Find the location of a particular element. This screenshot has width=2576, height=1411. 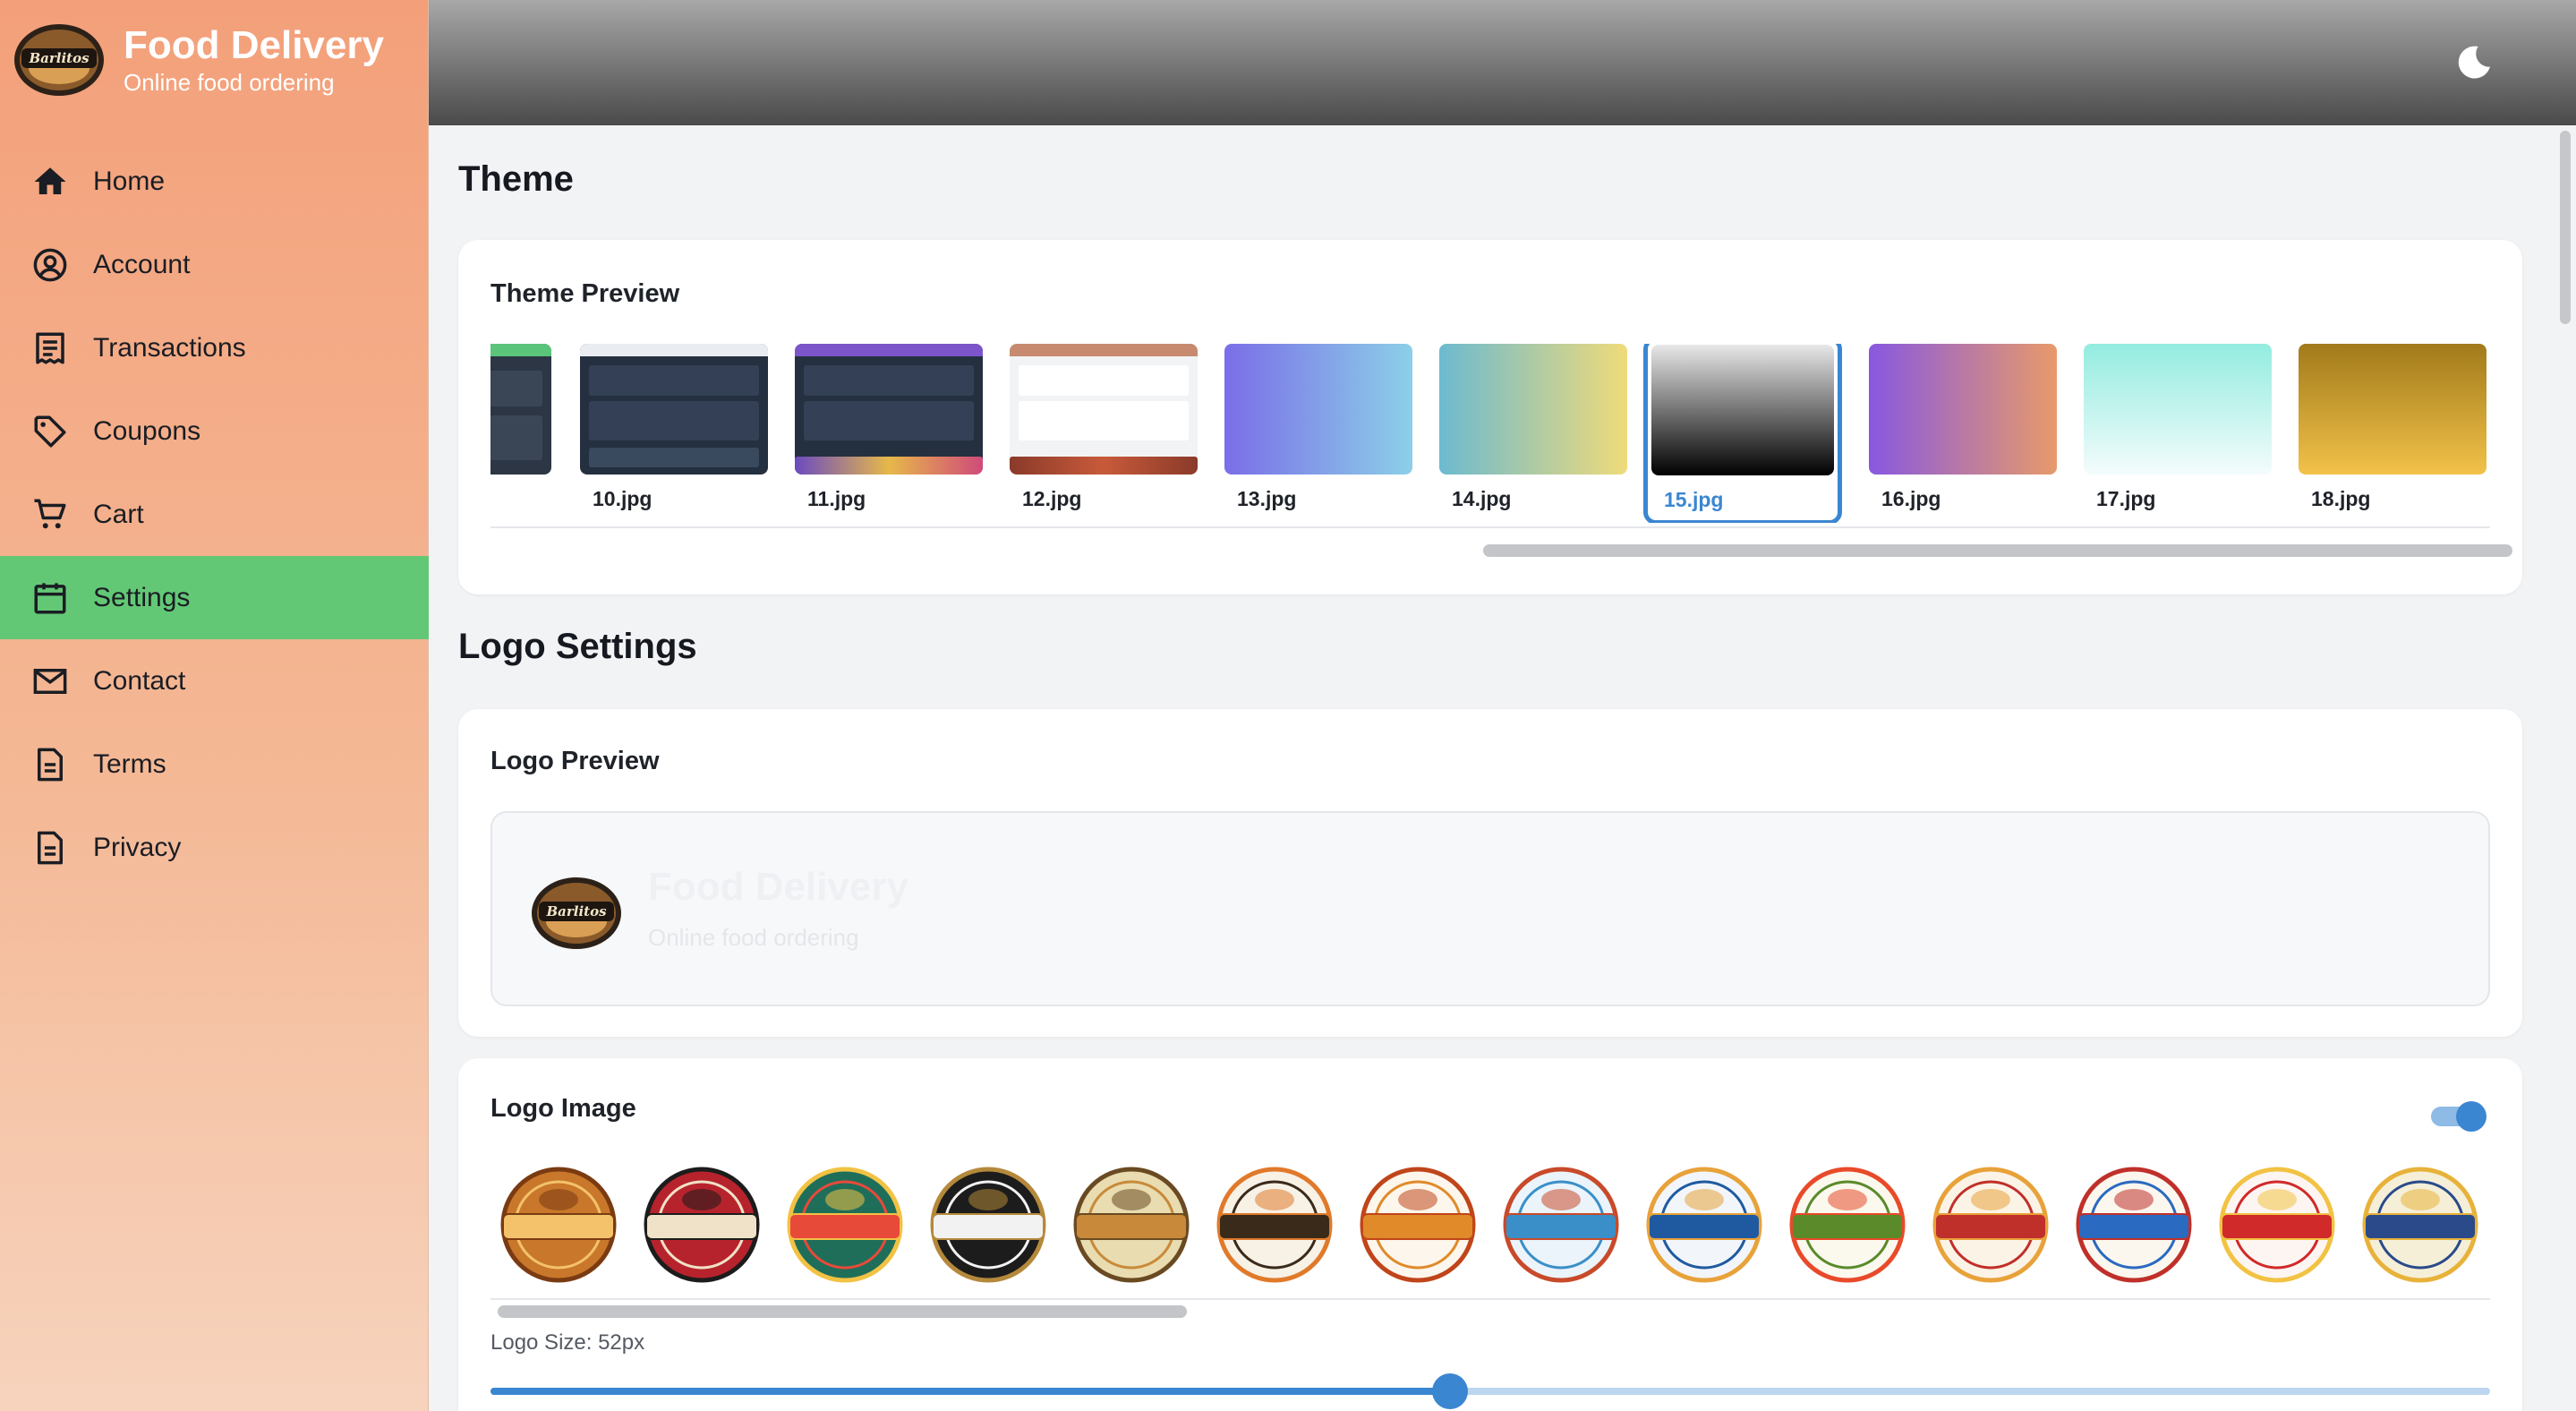

mail-icon is located at coordinates (50, 681).